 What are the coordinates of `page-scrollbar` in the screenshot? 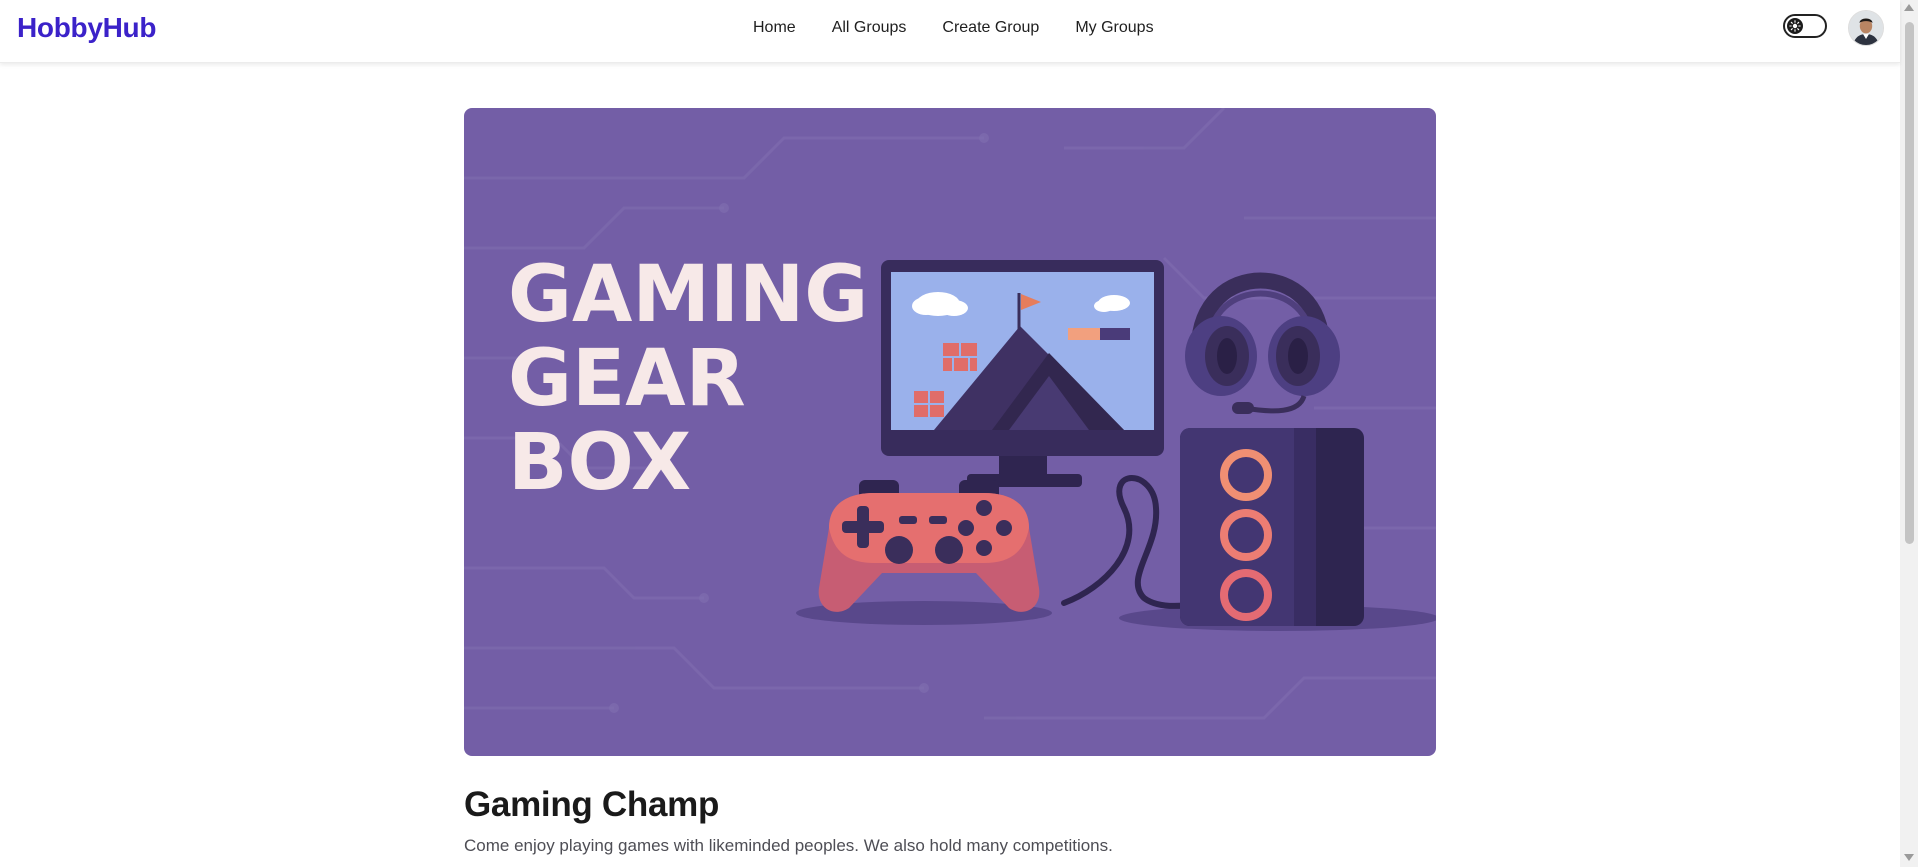 It's located at (1909, 433).